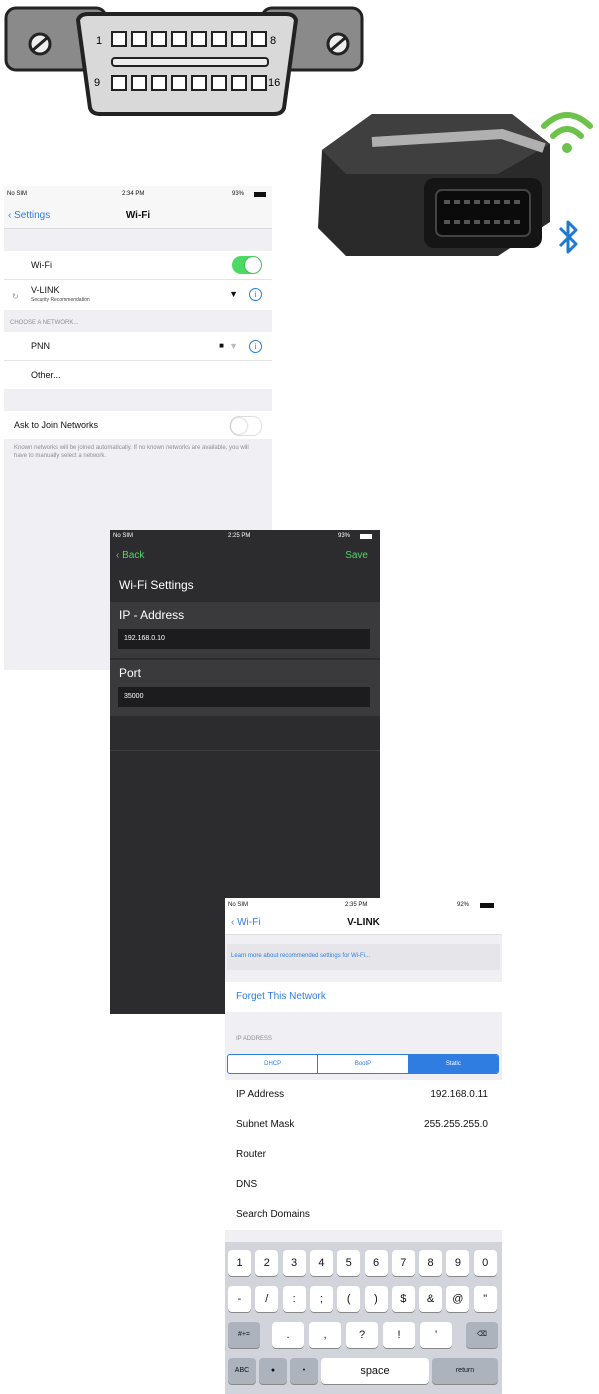 The image size is (599, 1394). I want to click on key-1: 2, so click(267, 1263).